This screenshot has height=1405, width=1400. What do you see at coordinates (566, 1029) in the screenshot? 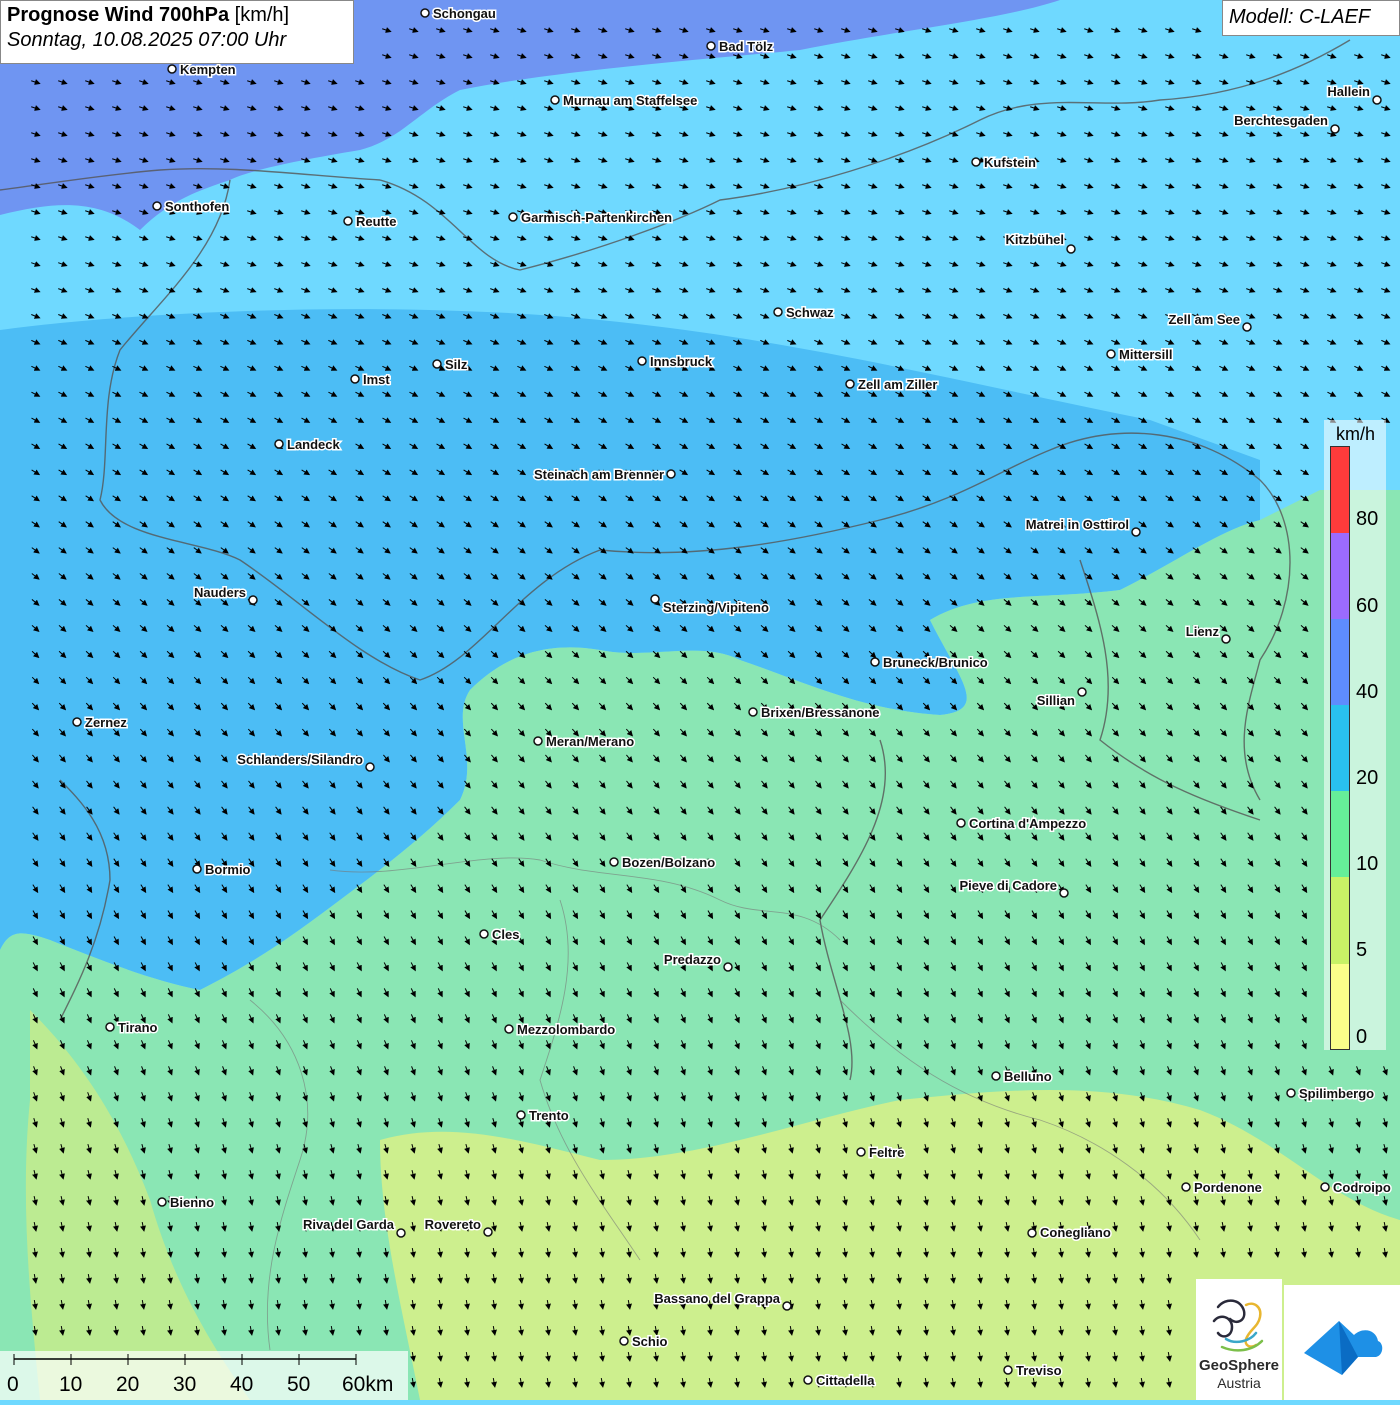
I see `svg-text: Mezzolombardo` at bounding box center [566, 1029].